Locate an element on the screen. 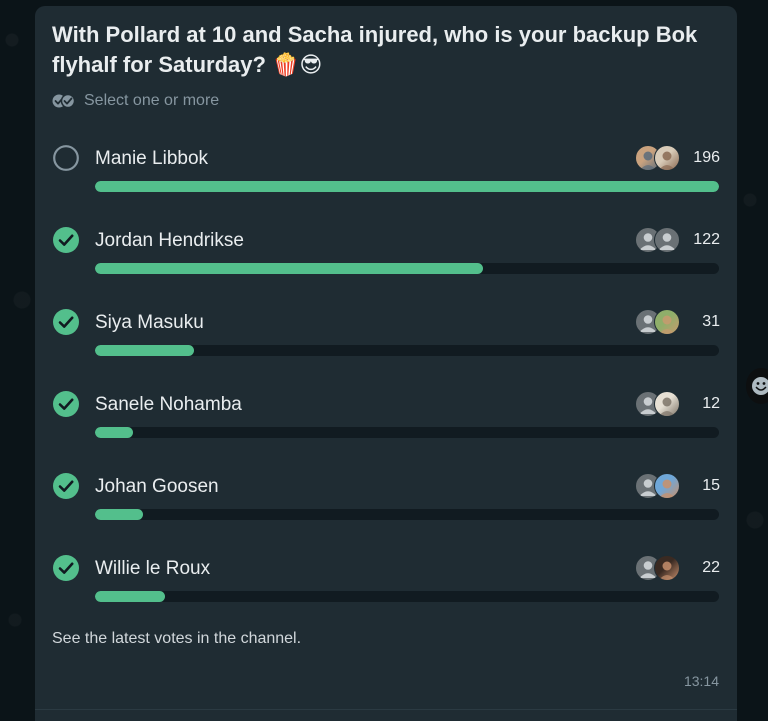 This screenshot has width=768, height=721. vote-count: 15 is located at coordinates (711, 485).